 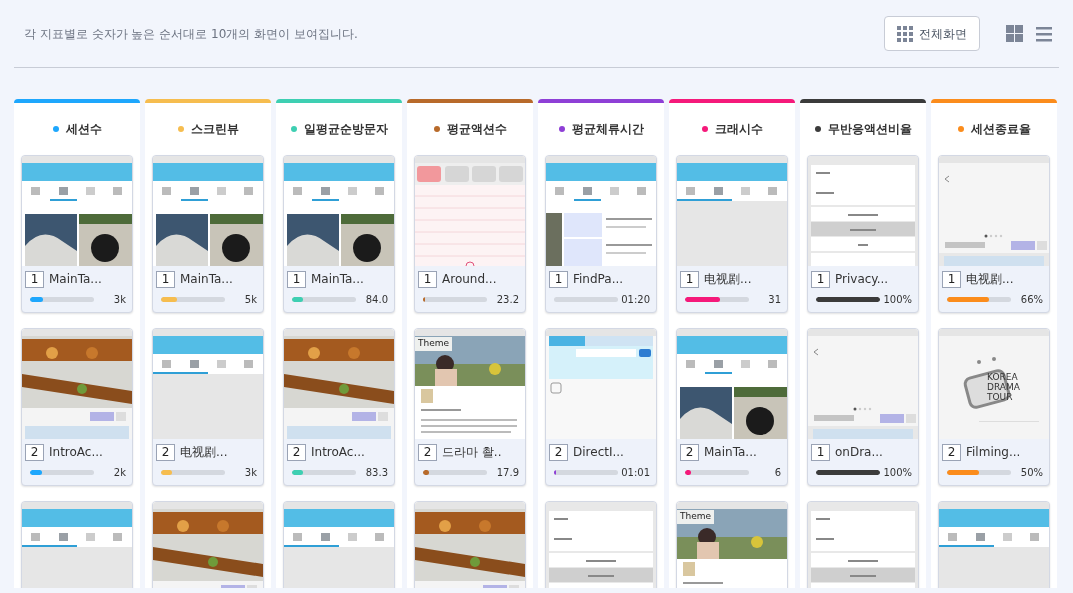 I want to click on metric-value: 01:20, so click(x=635, y=300).